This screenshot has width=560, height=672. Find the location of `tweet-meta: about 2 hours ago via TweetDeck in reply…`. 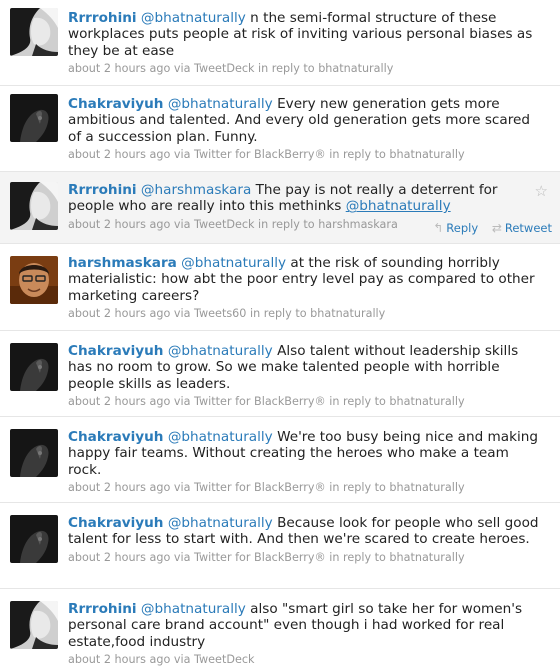

tweet-meta: about 2 hours ago via TweetDeck in reply… is located at coordinates (307, 68).